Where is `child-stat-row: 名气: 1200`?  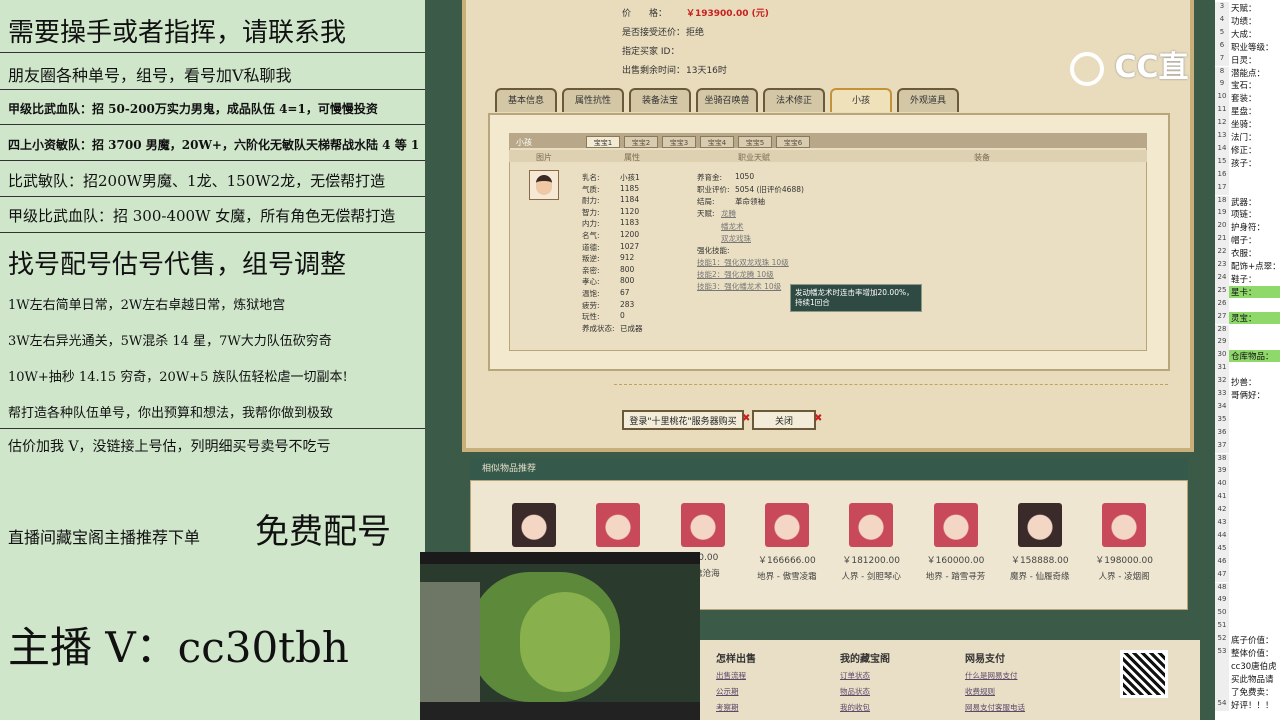
child-stat-row: 名气: 1200 is located at coordinates (610, 235).